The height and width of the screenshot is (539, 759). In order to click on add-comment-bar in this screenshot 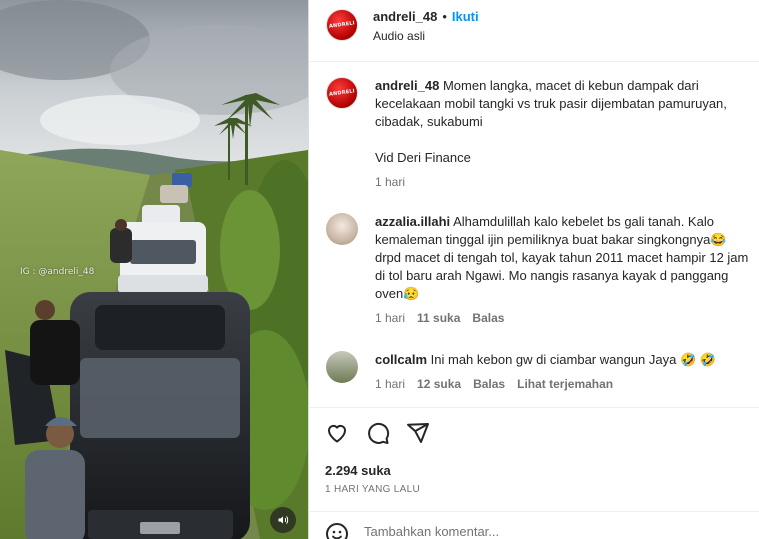, I will do `click(534, 525)`.